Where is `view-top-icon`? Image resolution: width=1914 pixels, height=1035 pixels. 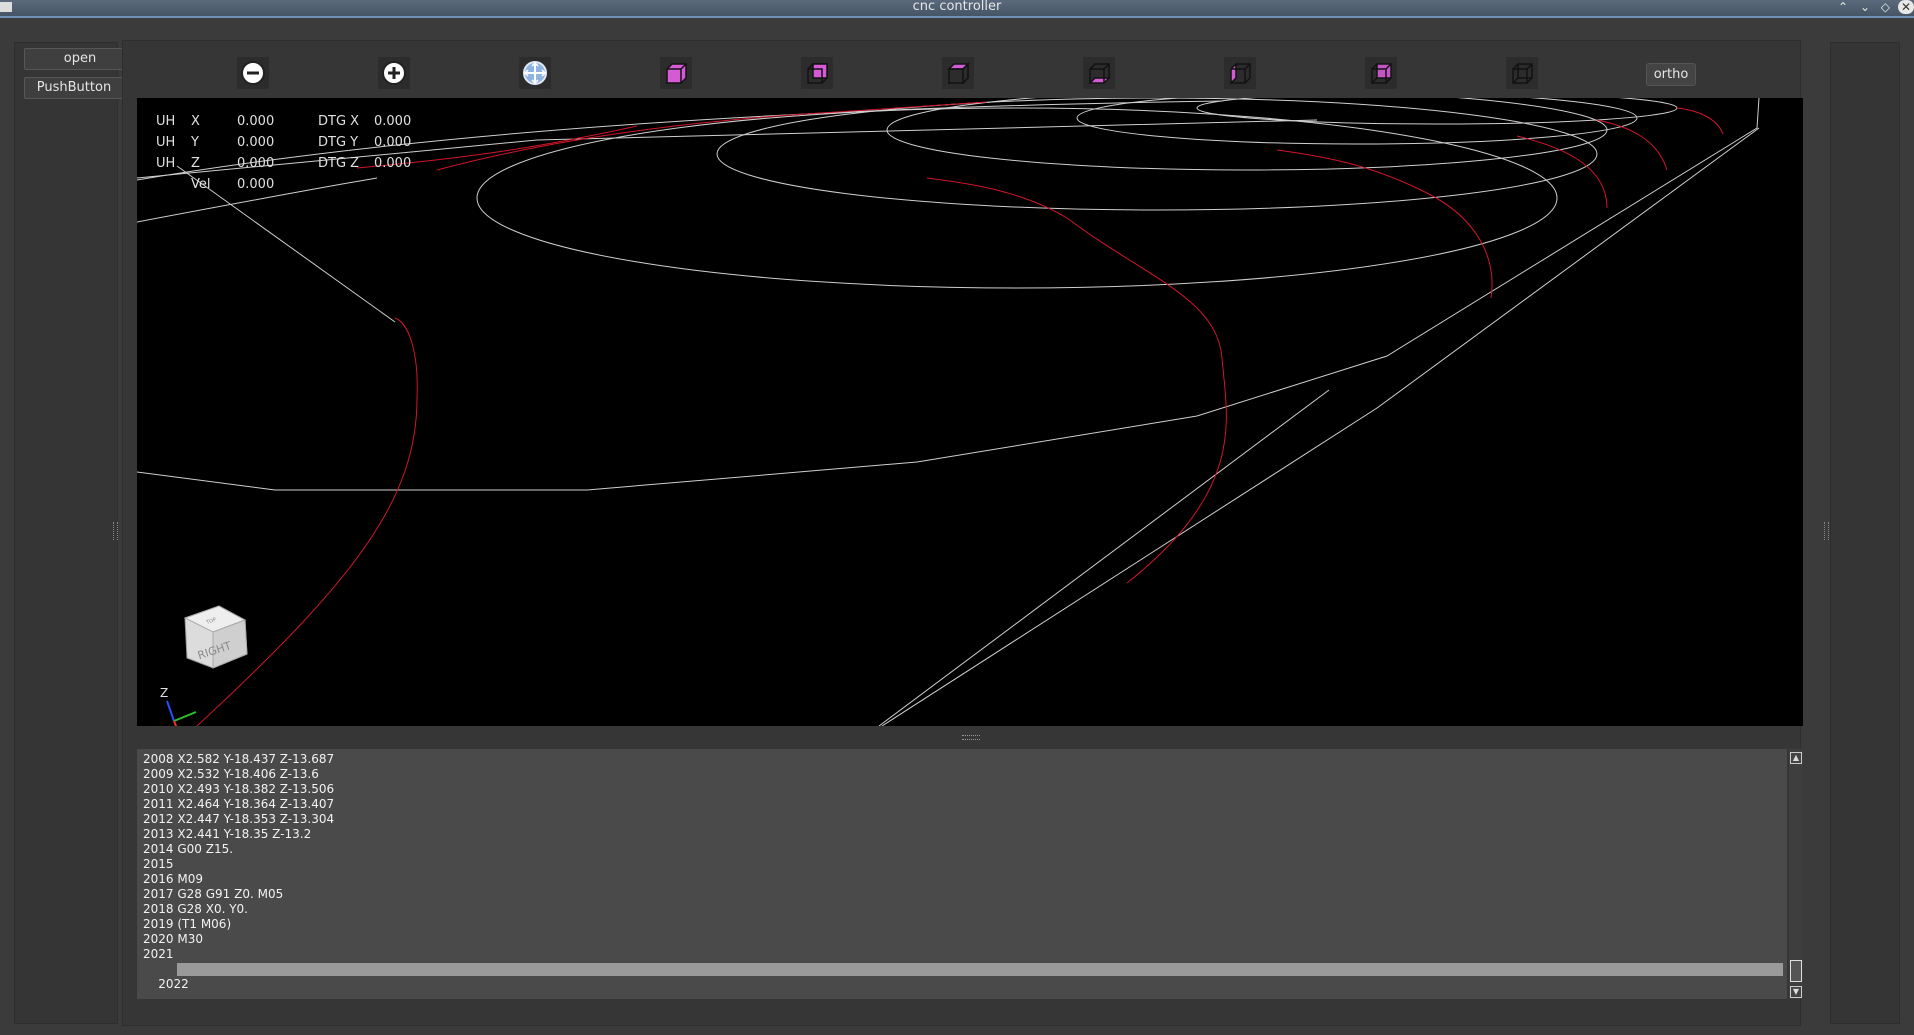
view-top-icon is located at coordinates (817, 73).